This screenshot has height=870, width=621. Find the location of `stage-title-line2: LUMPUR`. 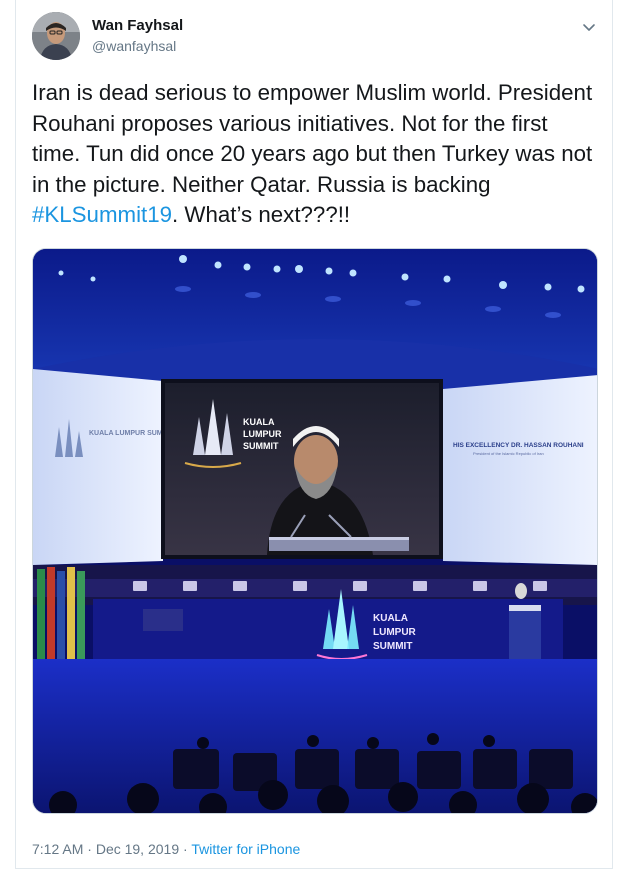

stage-title-line2: LUMPUR is located at coordinates (395, 632).